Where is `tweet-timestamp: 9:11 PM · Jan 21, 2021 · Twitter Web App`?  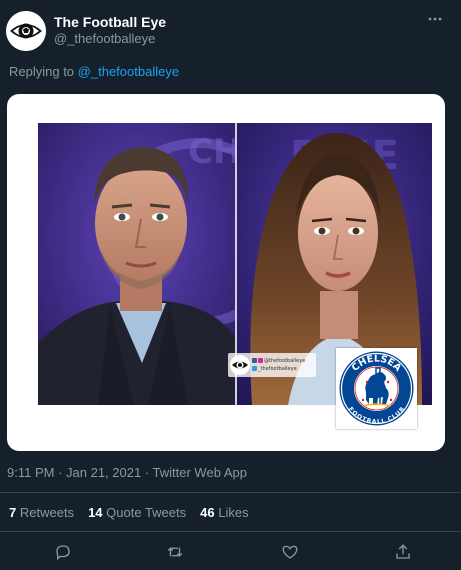
tweet-timestamp: 9:11 PM · Jan 21, 2021 · Twitter Web App is located at coordinates (127, 472).